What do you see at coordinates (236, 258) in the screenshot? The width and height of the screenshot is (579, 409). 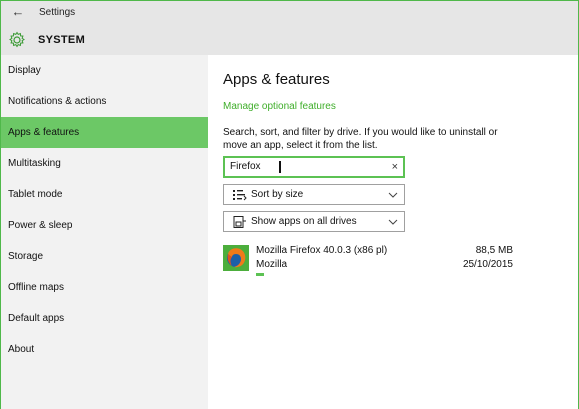 I see `firefox-icon` at bounding box center [236, 258].